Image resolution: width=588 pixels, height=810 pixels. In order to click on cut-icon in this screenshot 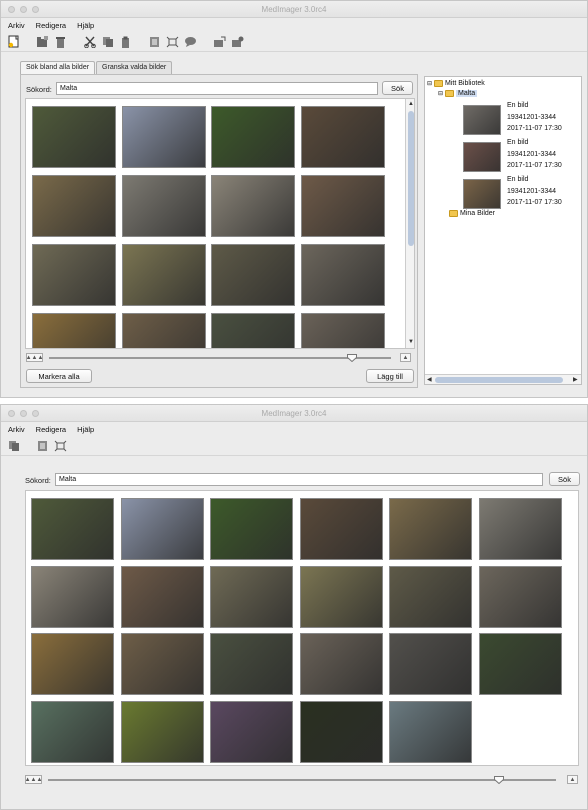, I will do `click(89, 41)`.